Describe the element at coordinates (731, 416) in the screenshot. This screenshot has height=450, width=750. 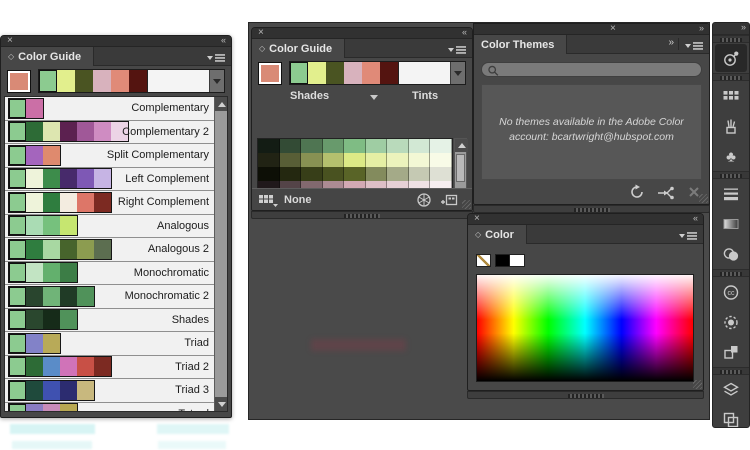
I see `artboards-panel-icon` at that location.